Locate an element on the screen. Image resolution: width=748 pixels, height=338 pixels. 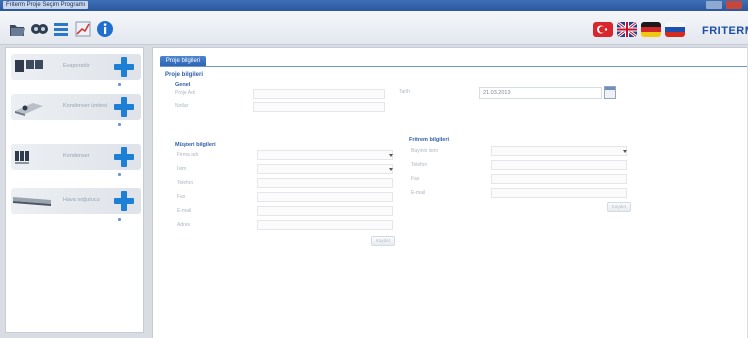
sidebar-item-condenser: Kondenser is located at coordinates (76, 157).